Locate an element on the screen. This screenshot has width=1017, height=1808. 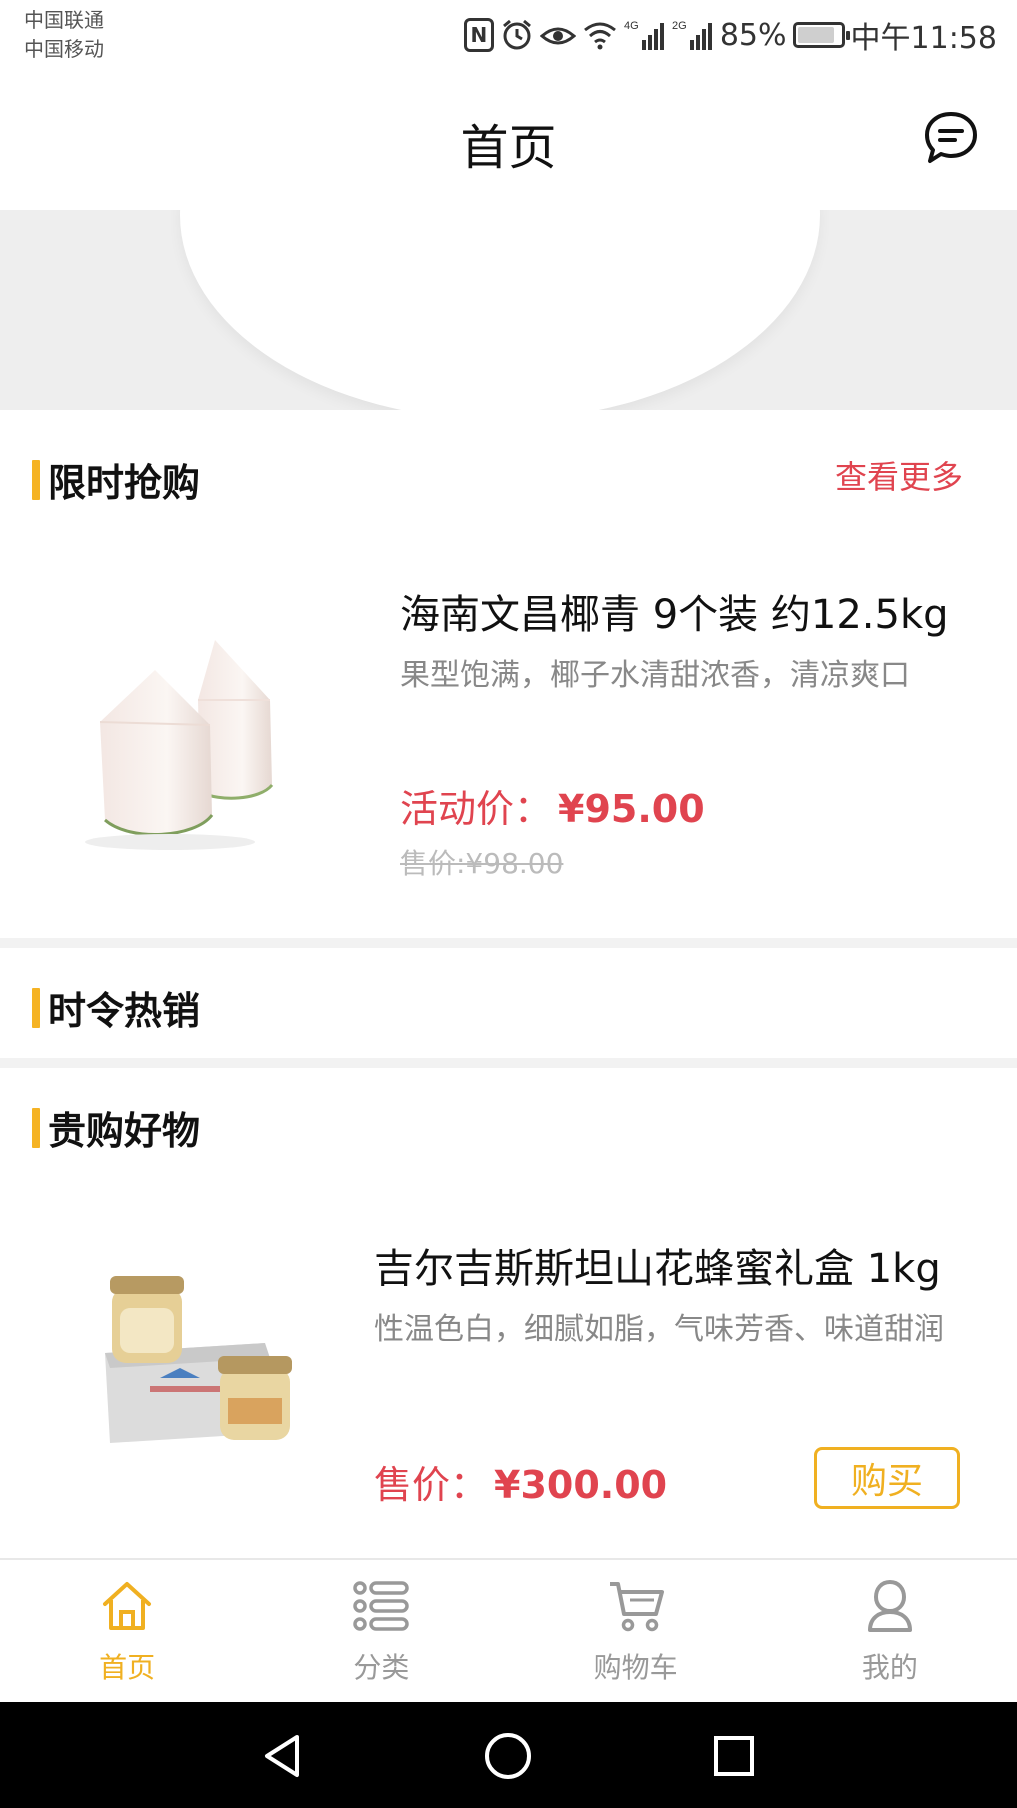
carousel-indicator is located at coordinates (509, 385).